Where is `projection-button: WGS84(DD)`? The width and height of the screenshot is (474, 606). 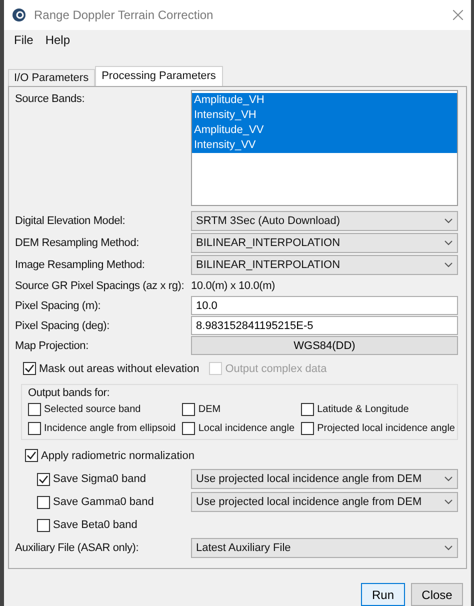 projection-button: WGS84(DD) is located at coordinates (324, 346).